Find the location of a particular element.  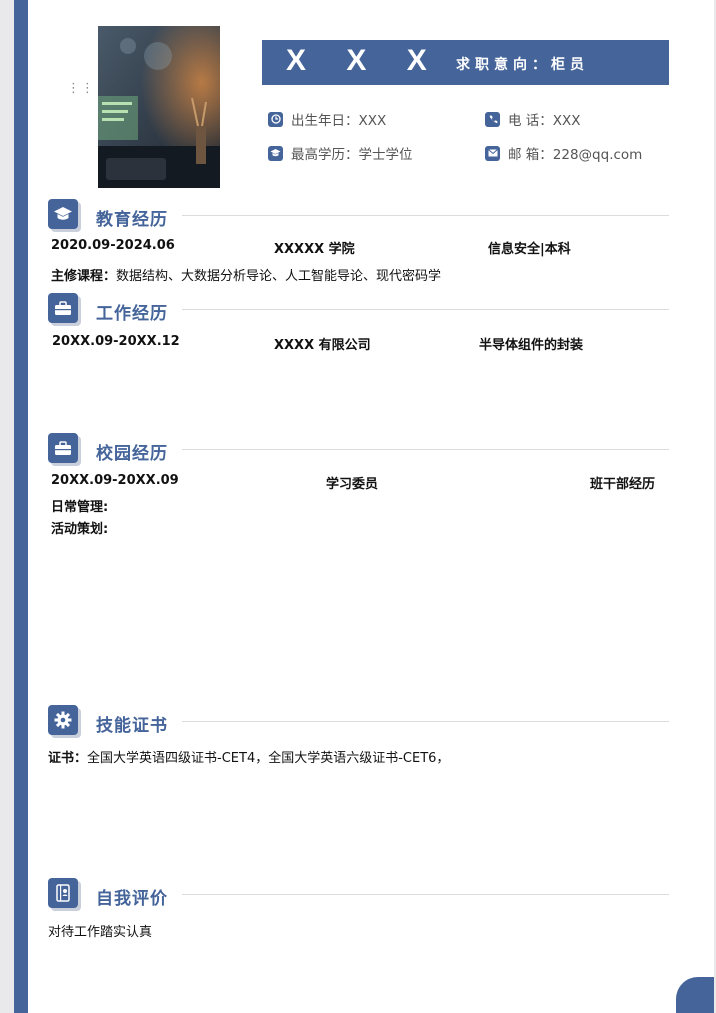

section-self-evaluation: 自我评价 is located at coordinates (358, 895).